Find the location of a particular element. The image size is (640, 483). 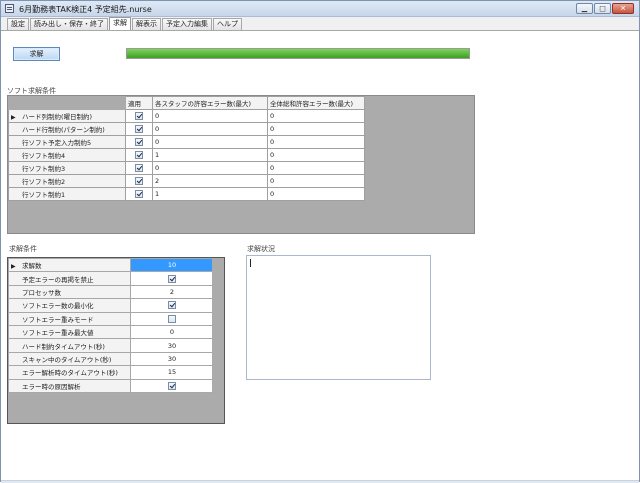

tab-settings: 設定 is located at coordinates (18, 24).